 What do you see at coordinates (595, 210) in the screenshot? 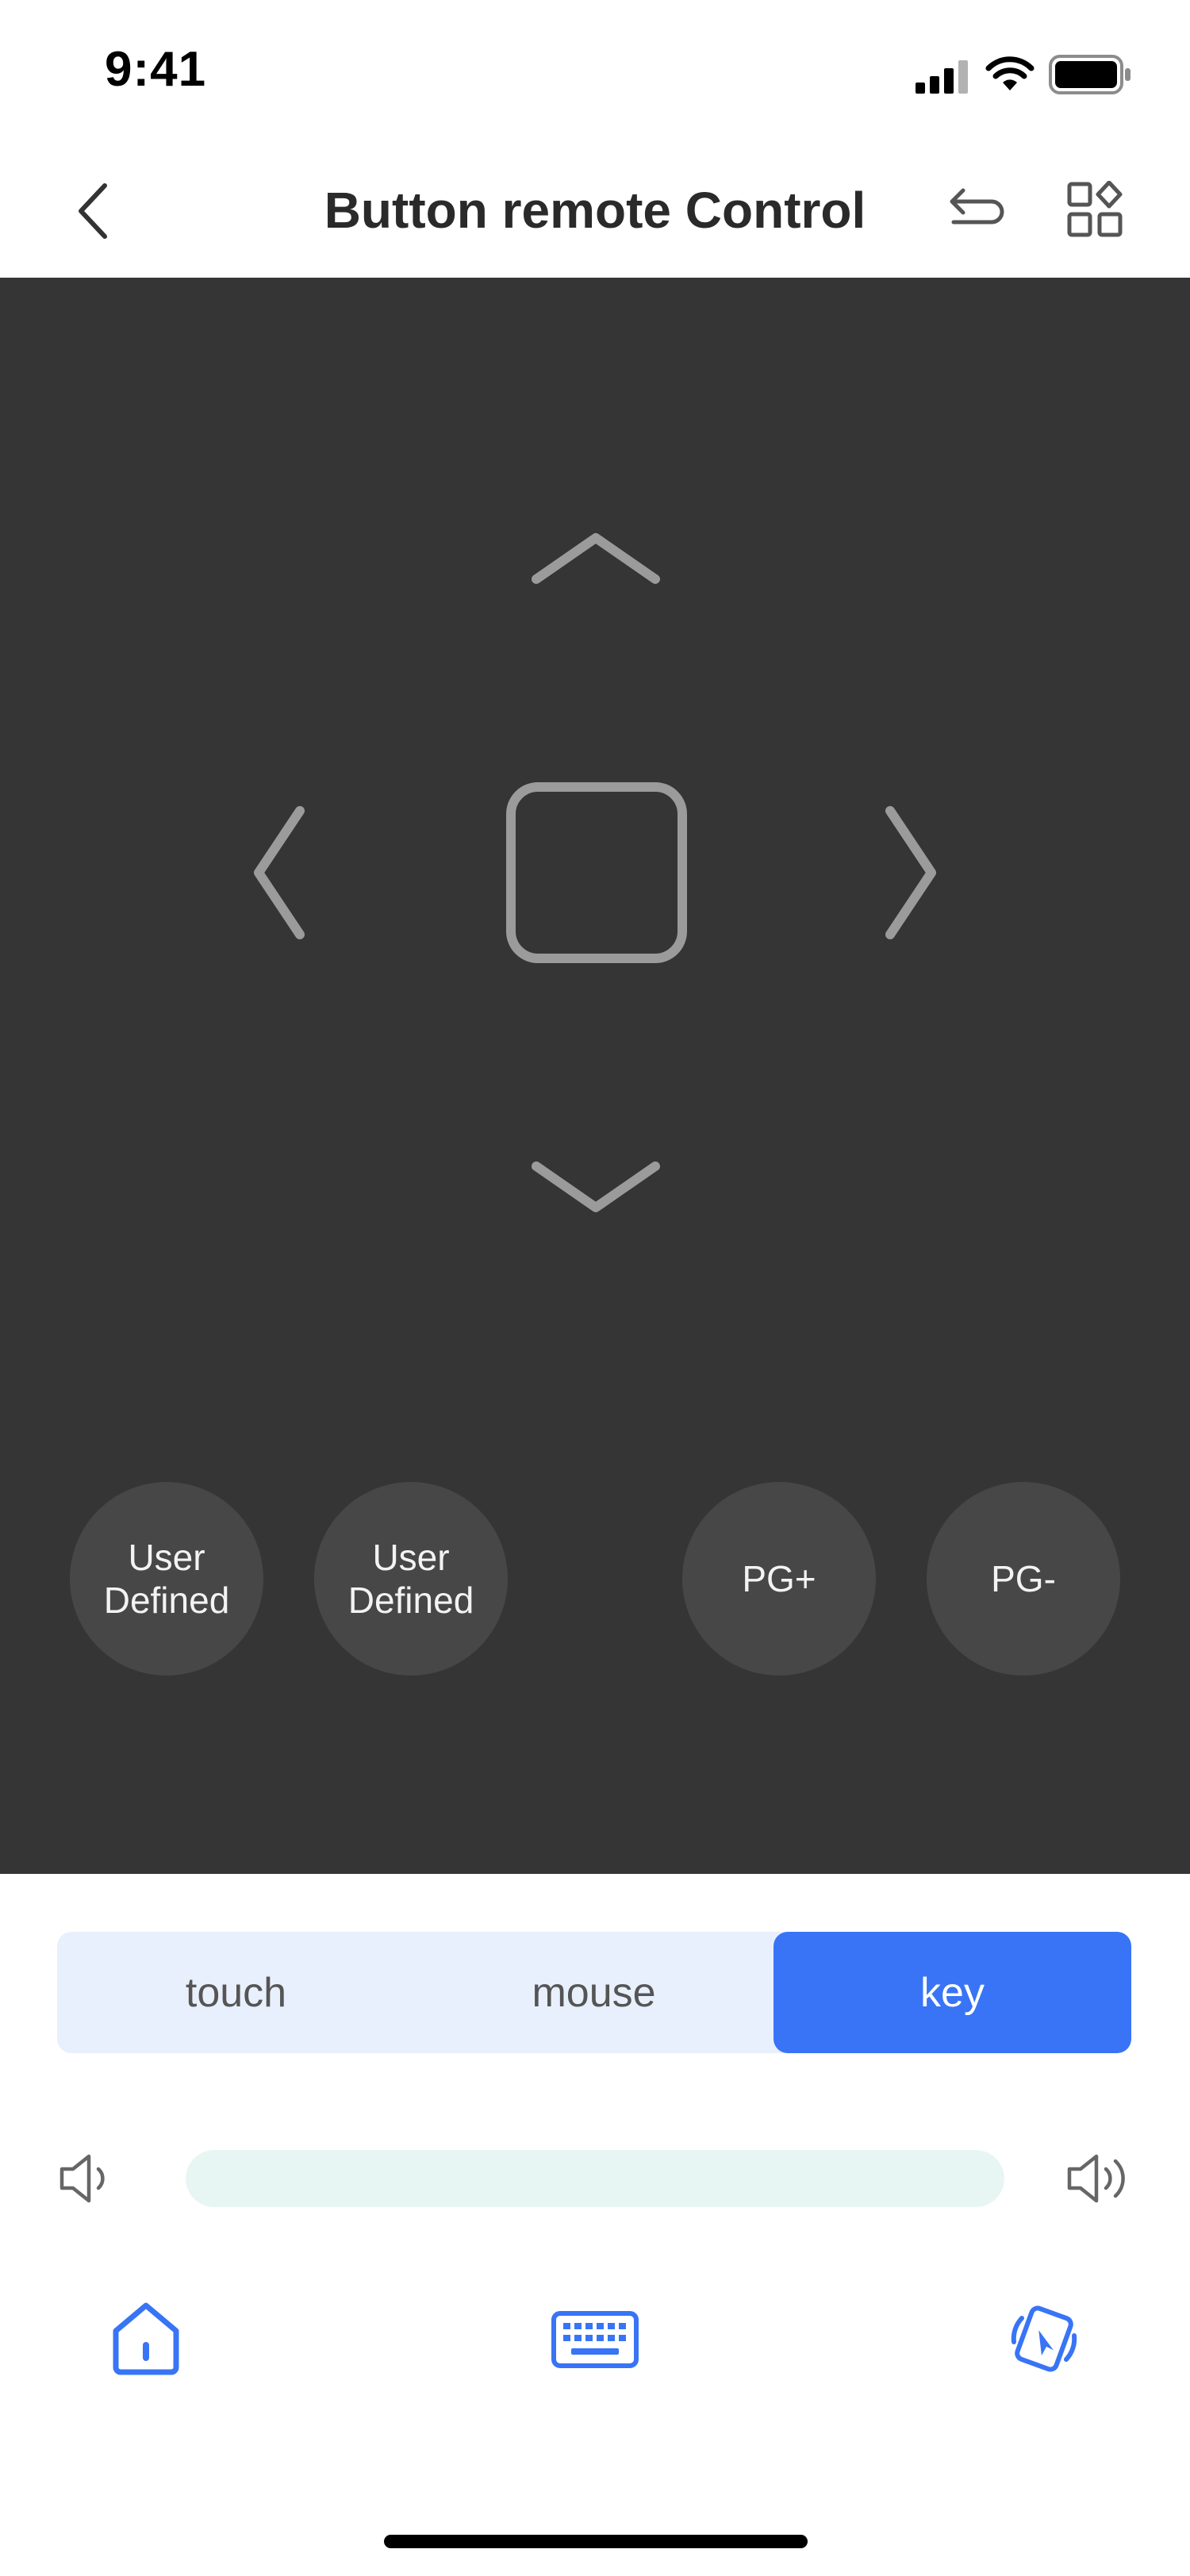
I see `page-title: Button remote Control` at bounding box center [595, 210].